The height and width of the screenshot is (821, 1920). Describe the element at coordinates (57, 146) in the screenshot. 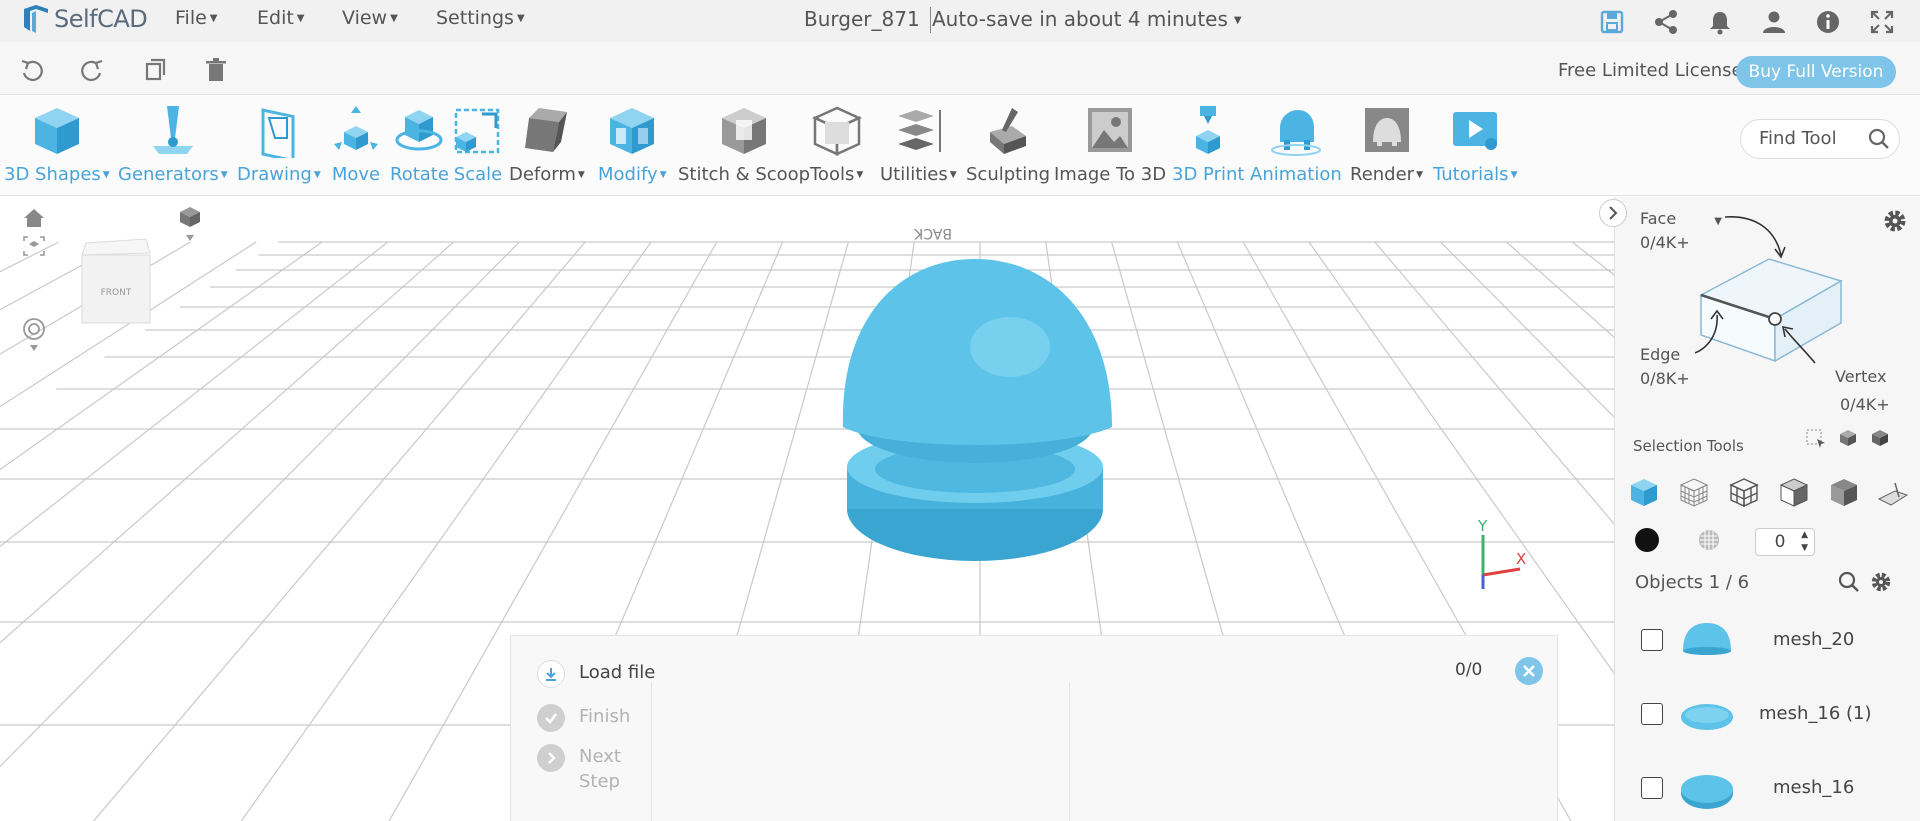

I see `tool-3d-shapes: 3D Shapes ▼` at that location.